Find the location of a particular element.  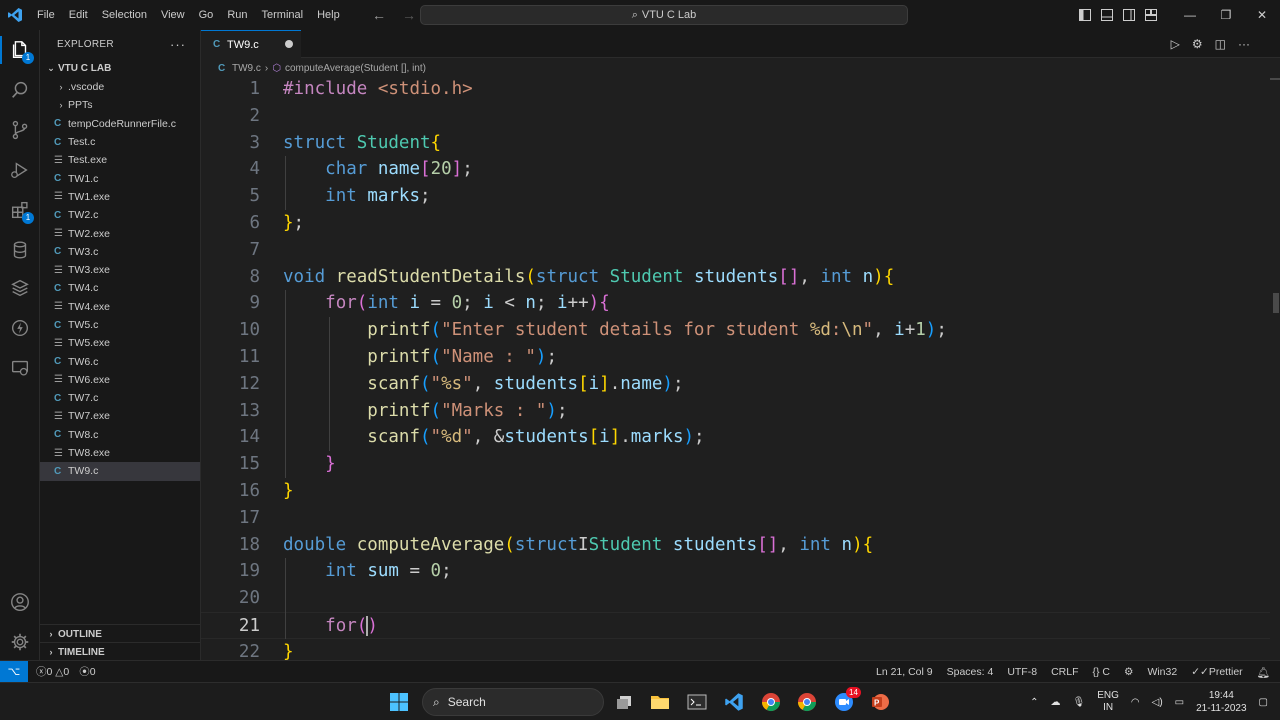

tree-file: ☰ TW1.exe is located at coordinates (120, 197).